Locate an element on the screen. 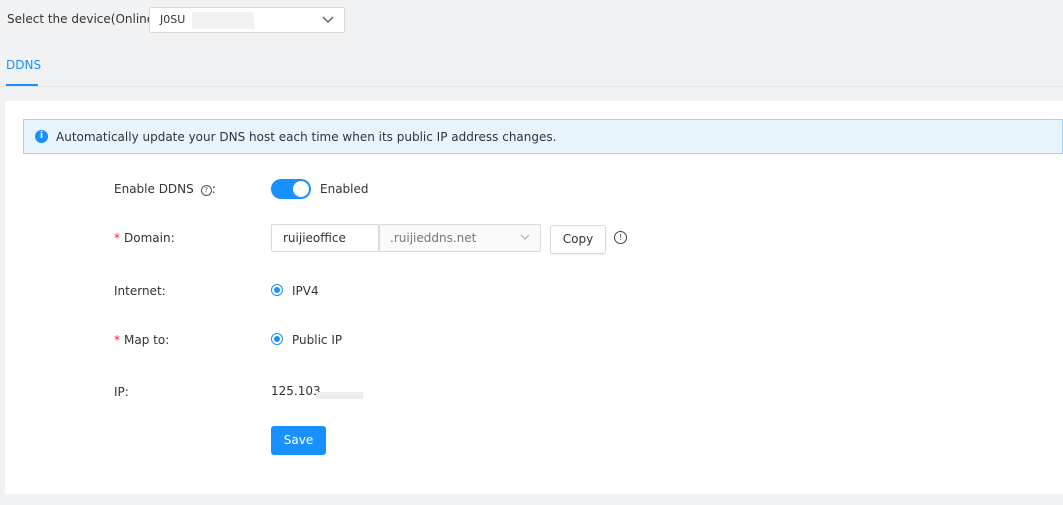 The width and height of the screenshot is (1063, 505). domain-suffix-value: .ruijieddns.net is located at coordinates (433, 238).